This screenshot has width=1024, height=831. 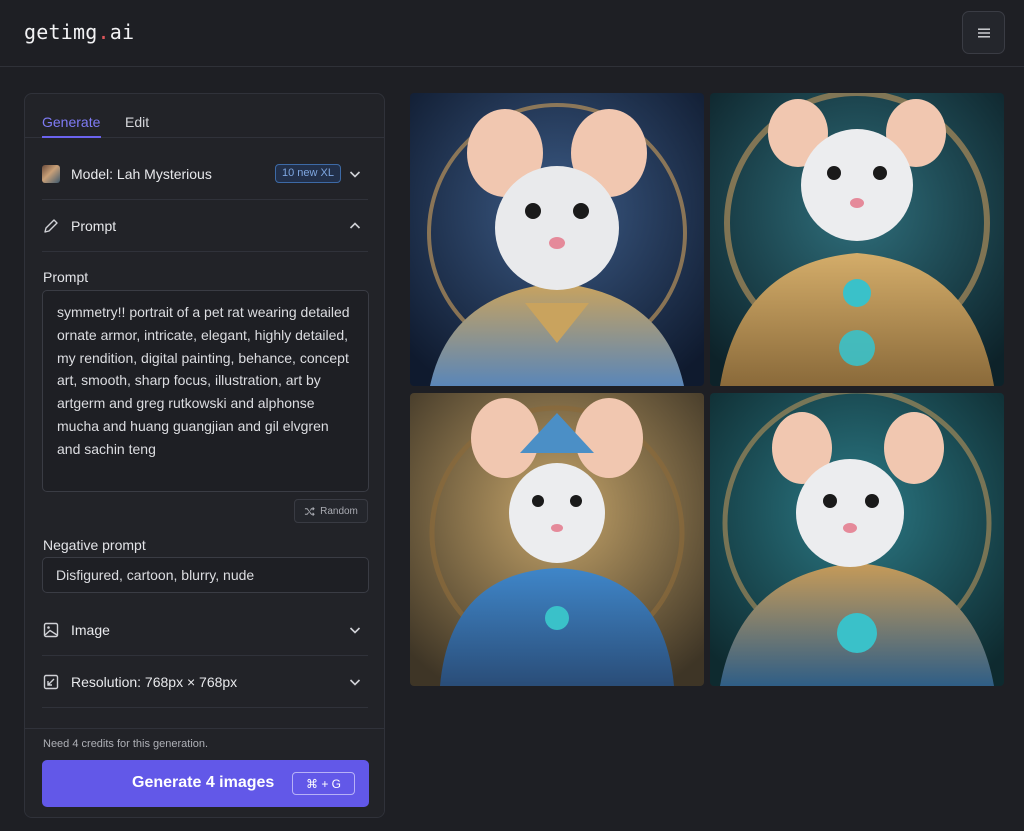 I want to click on pencil-icon, so click(x=51, y=226).